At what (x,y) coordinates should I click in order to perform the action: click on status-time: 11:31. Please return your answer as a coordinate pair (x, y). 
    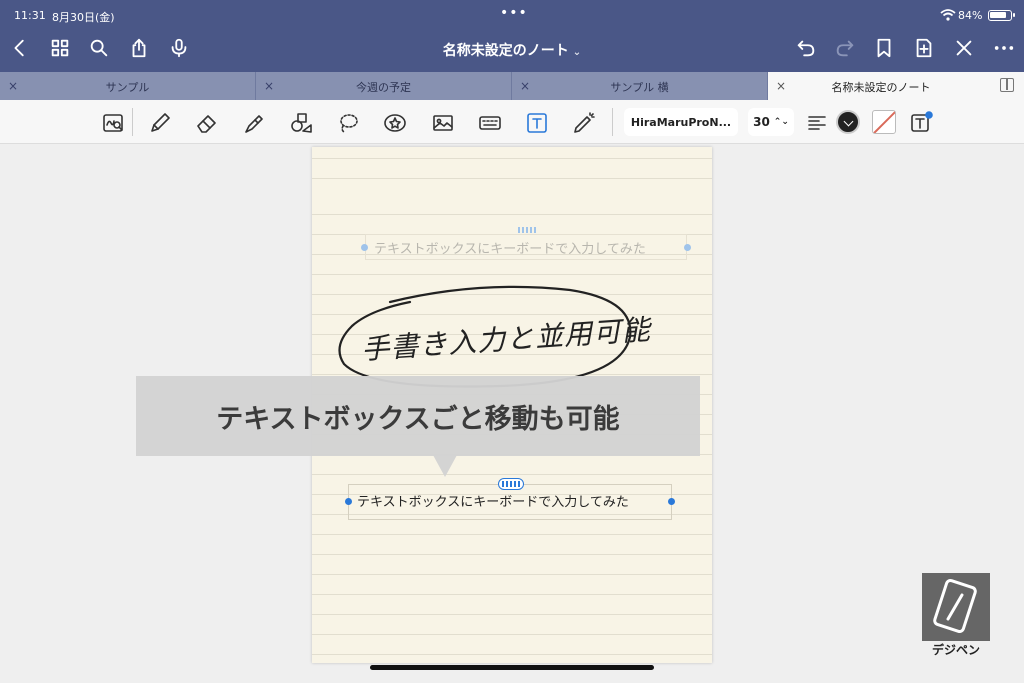
    Looking at the image, I should click on (30, 15).